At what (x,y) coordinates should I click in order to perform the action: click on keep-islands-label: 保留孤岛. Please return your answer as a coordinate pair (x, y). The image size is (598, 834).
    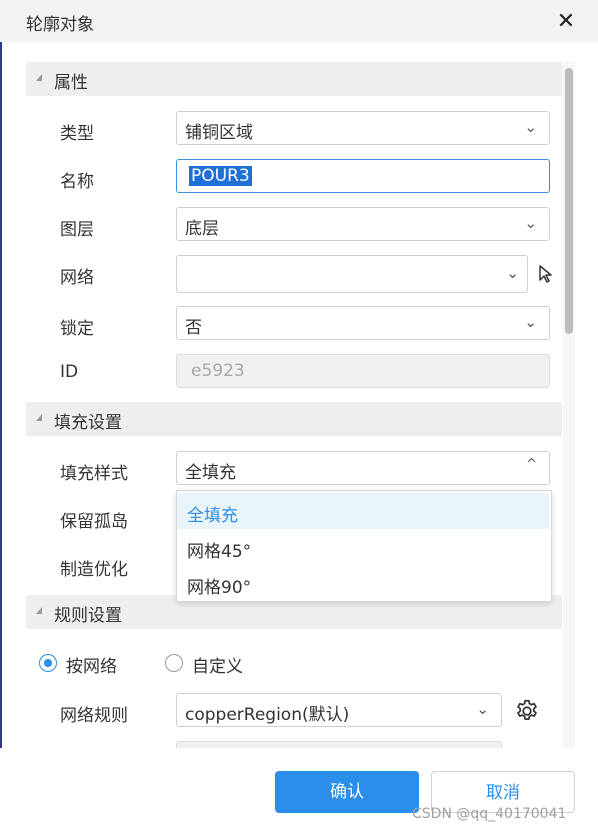
    Looking at the image, I should click on (94, 522).